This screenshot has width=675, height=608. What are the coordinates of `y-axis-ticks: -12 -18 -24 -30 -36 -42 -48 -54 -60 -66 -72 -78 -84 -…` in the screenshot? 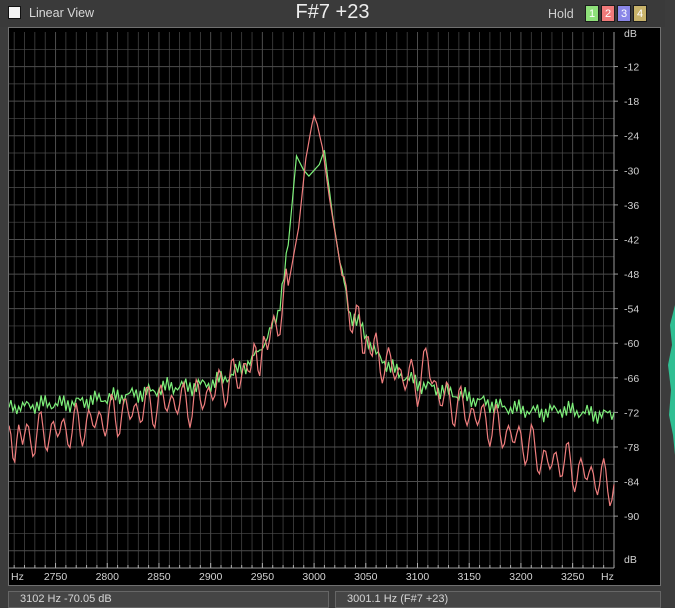 It's located at (626, 292).